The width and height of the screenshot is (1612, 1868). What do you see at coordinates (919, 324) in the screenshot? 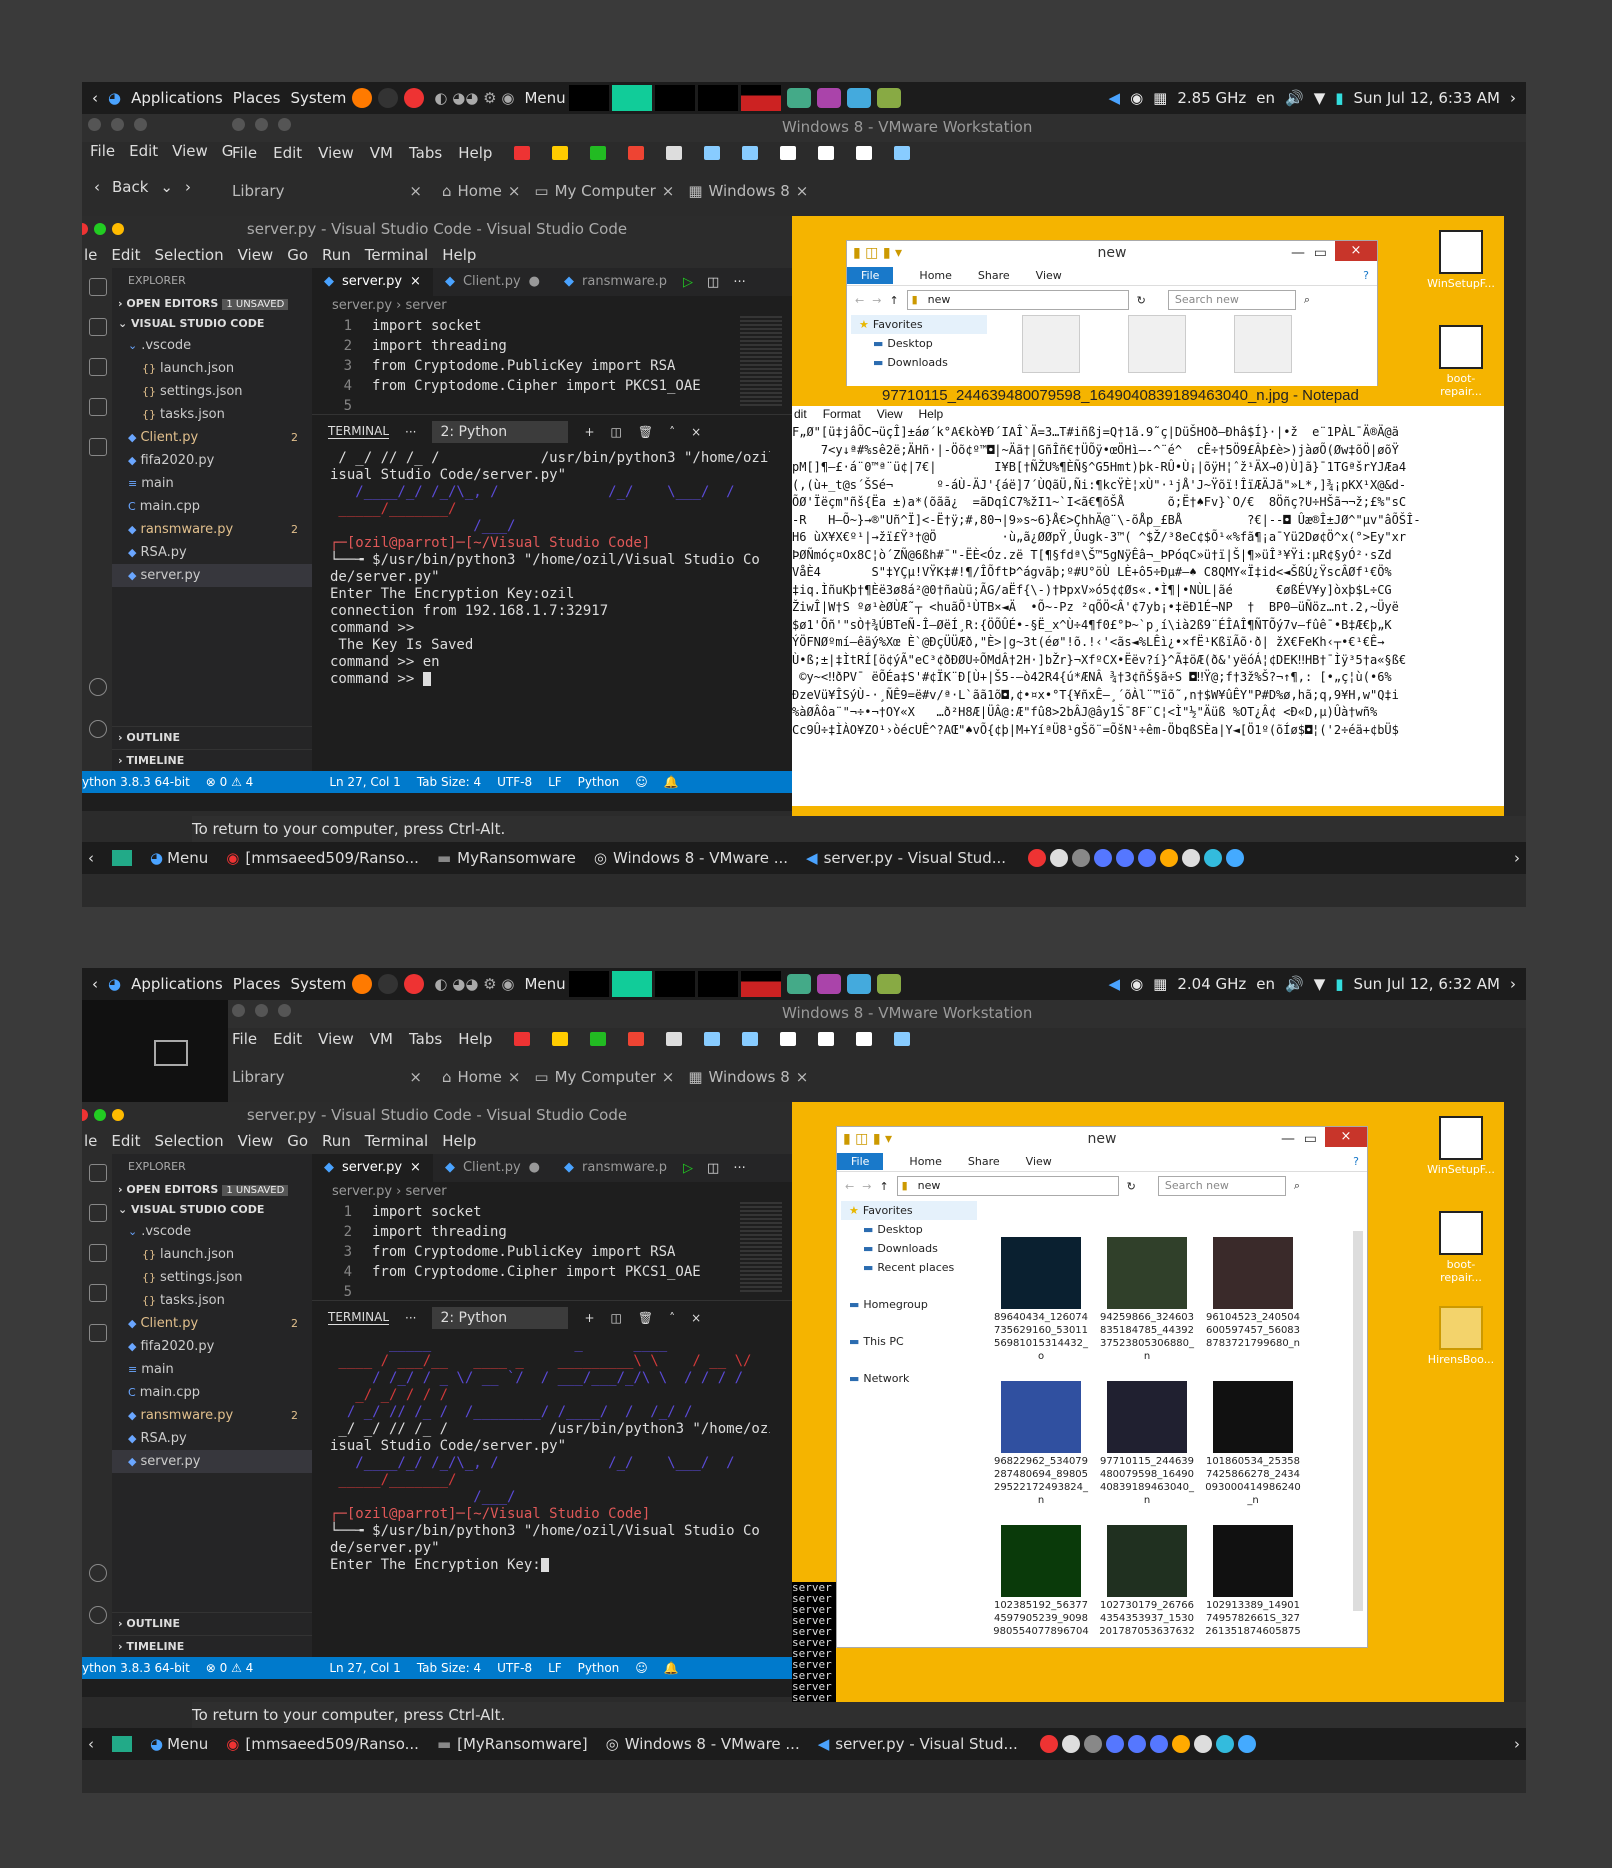
I see `nav-item: ★ Favorites` at bounding box center [919, 324].